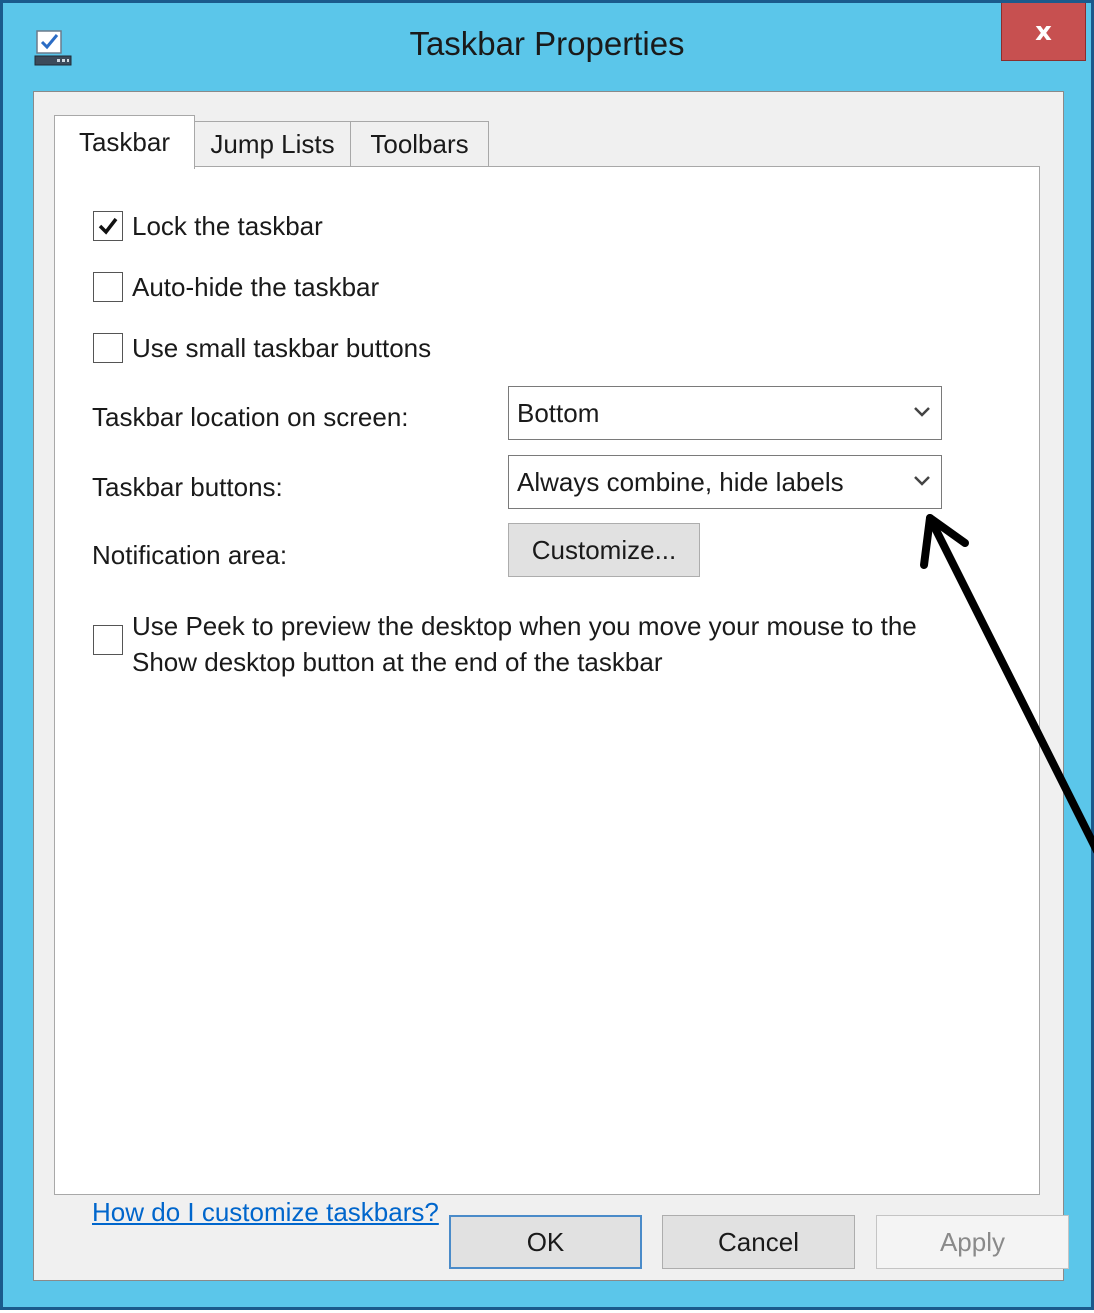  I want to click on taskbar-buttons-dropdown: Always combine, hide labels, so click(725, 482).